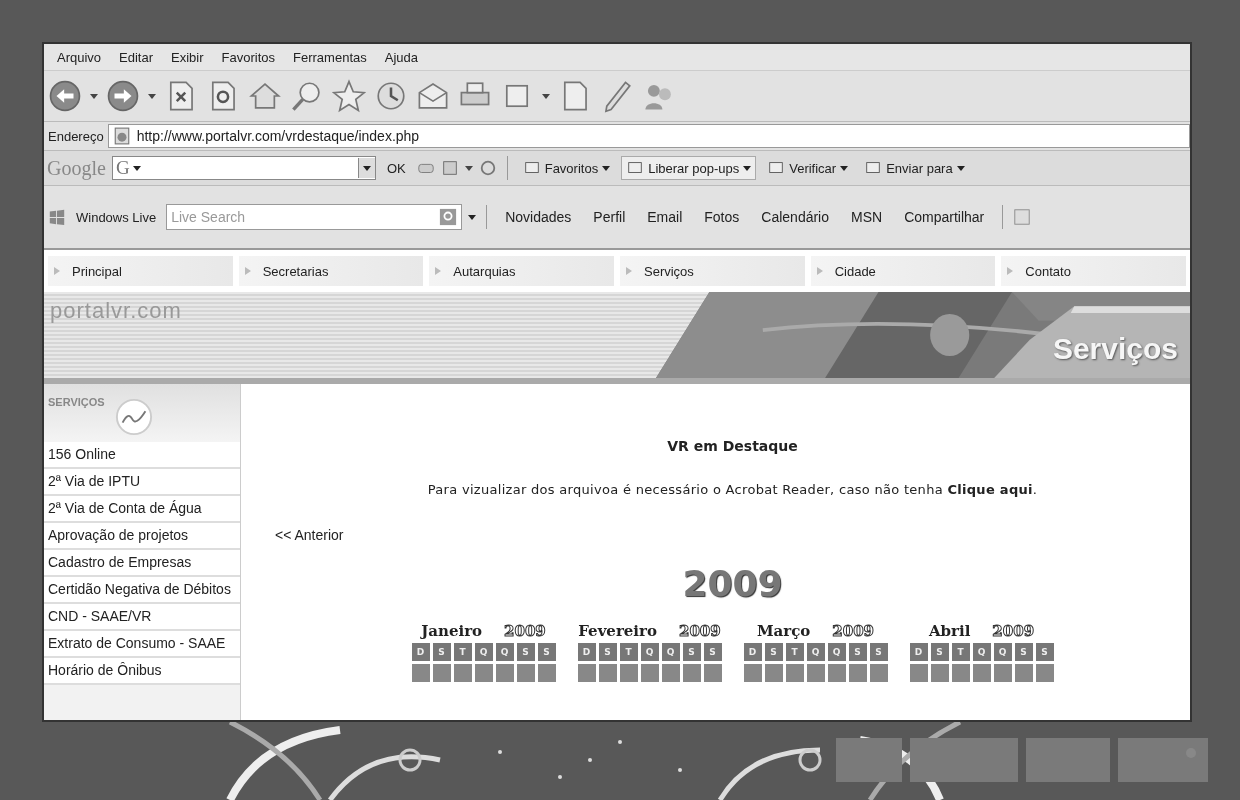  Describe the element at coordinates (990, 489) in the screenshot. I see `download-link: Clique aqui` at that location.